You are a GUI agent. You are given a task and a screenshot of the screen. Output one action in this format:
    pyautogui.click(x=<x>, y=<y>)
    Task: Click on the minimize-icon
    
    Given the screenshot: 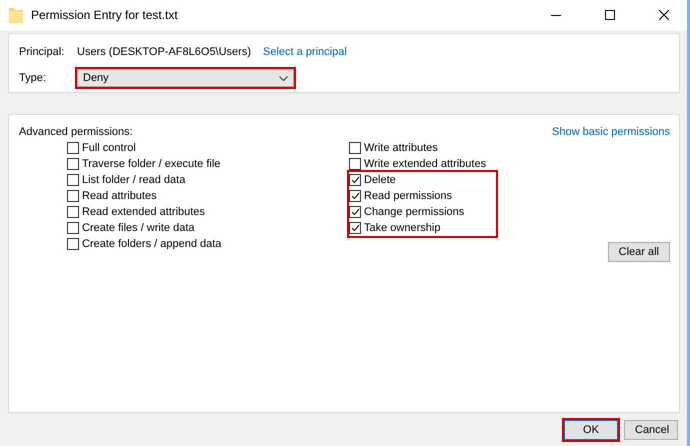 What is the action you would take?
    pyautogui.click(x=556, y=15)
    